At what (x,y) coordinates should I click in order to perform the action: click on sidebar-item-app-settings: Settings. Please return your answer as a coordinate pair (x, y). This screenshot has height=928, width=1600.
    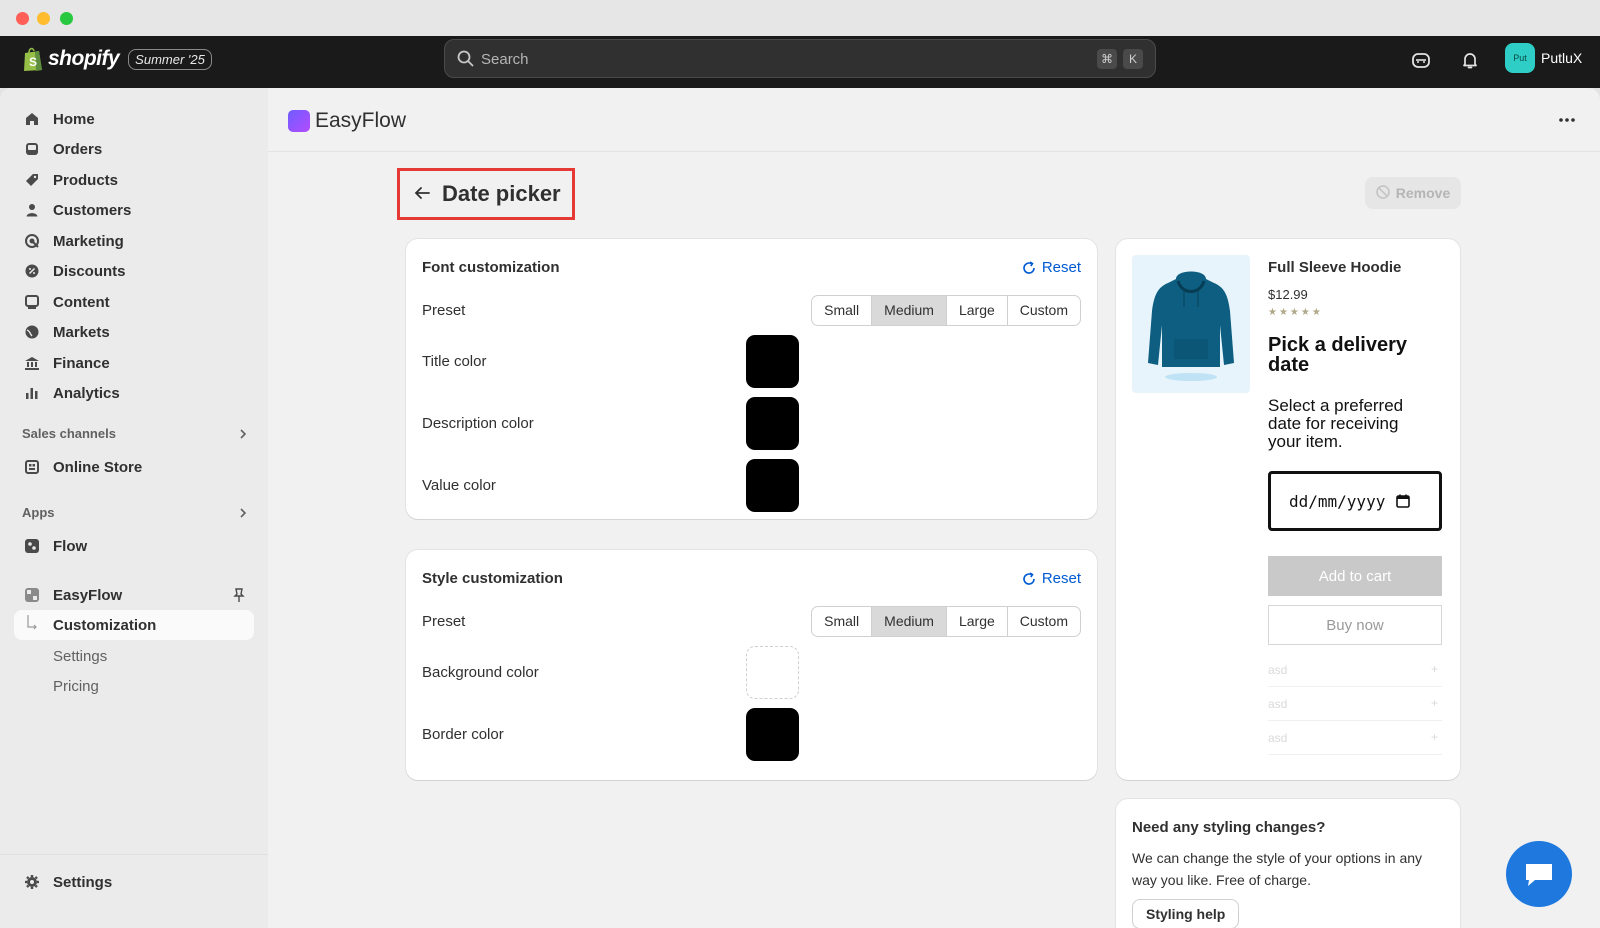
    Looking at the image, I should click on (134, 656).